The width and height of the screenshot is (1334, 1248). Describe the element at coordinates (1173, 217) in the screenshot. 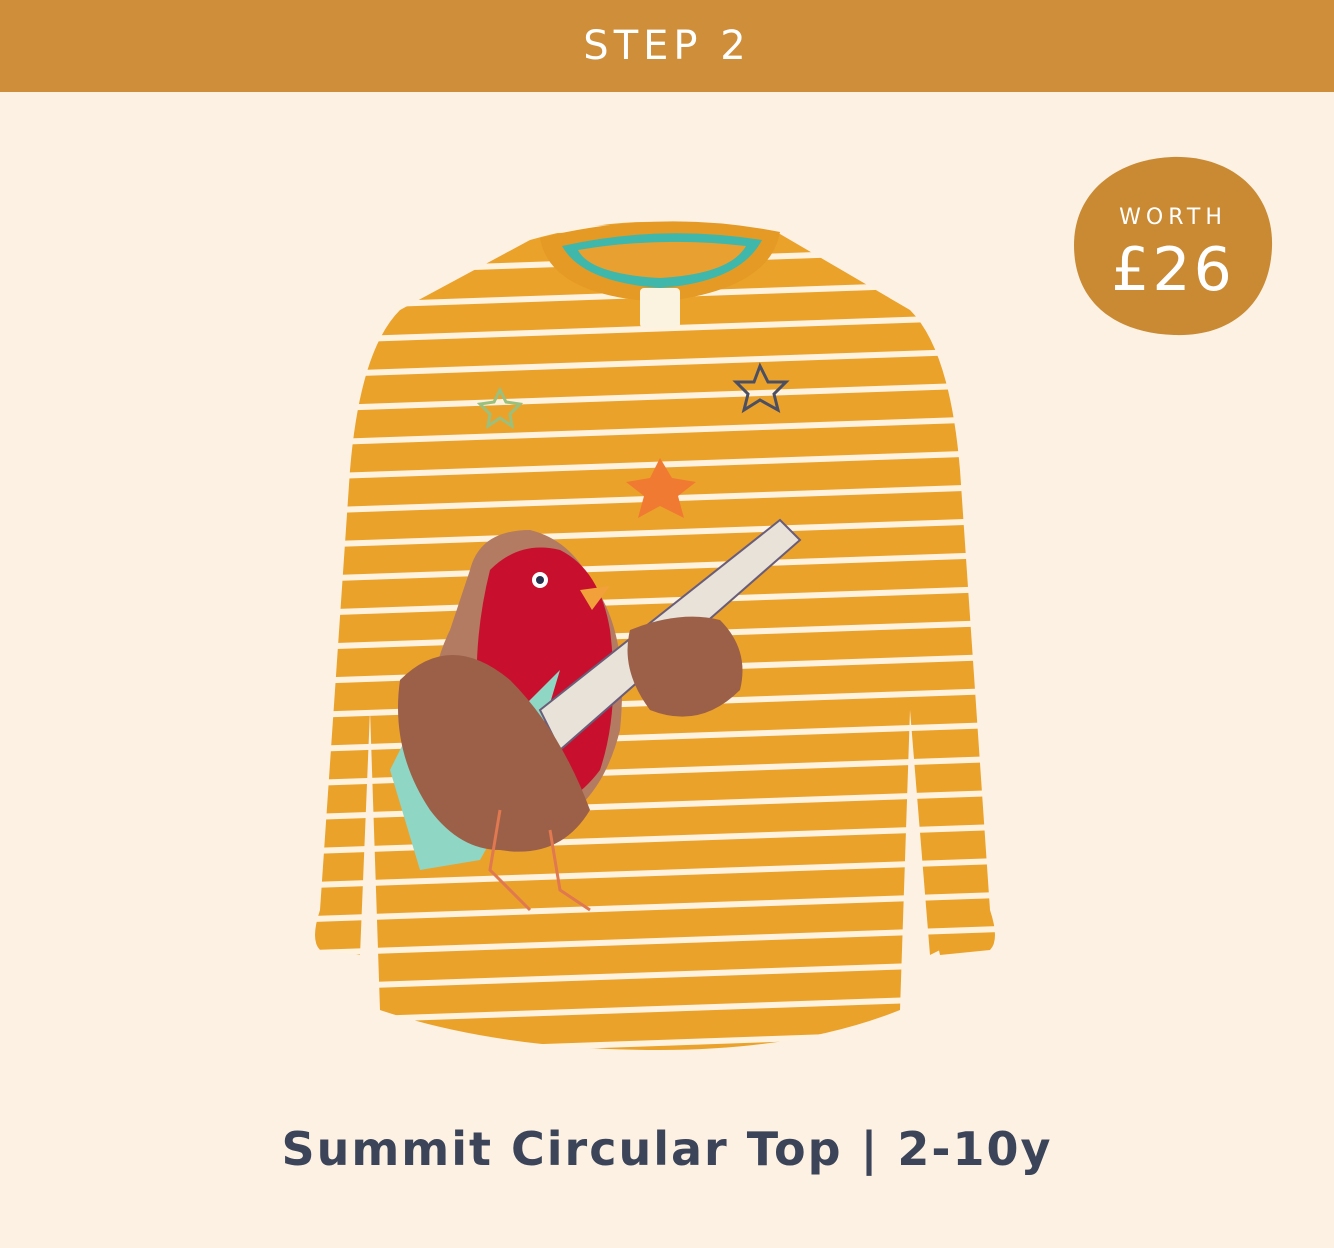

I see `worth-label: WORTH` at that location.